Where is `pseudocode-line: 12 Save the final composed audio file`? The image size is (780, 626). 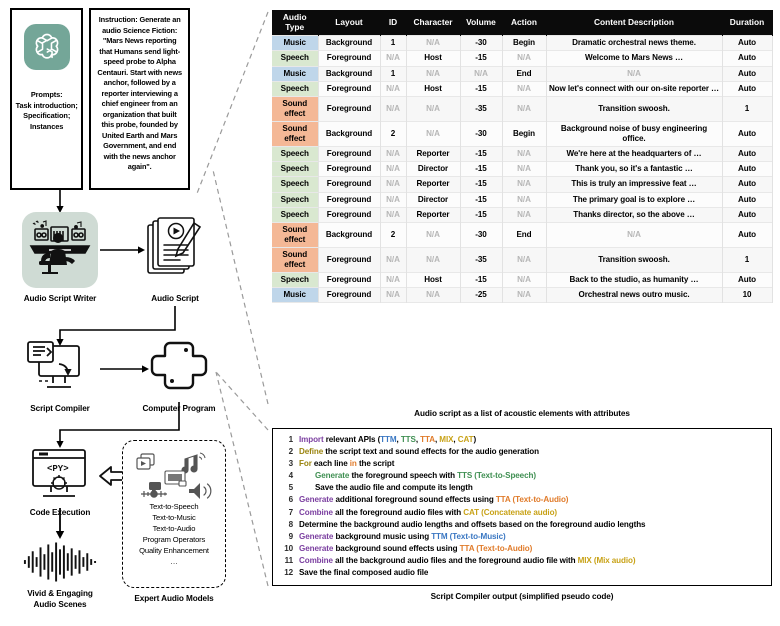 pseudocode-line: 12 Save the final composed audio file is located at coordinates (522, 573).